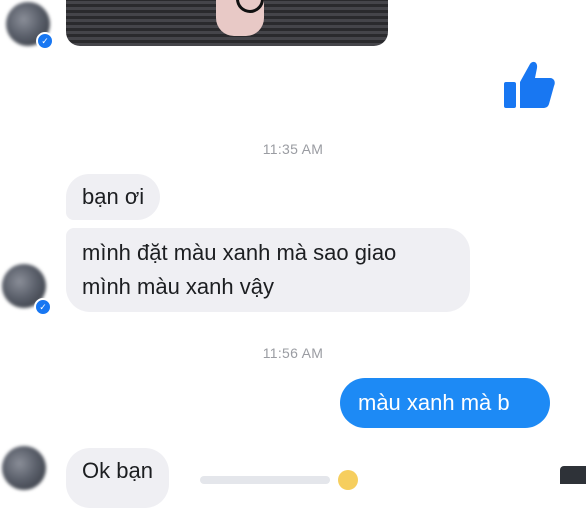  I want to click on incoming-message: bạn ơi, so click(113, 197).